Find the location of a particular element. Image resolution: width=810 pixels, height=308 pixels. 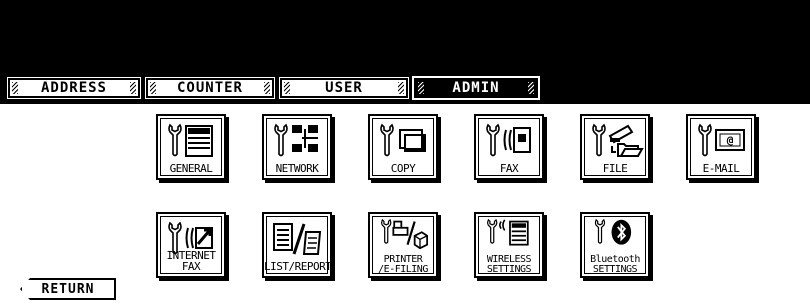

tab-label: USER is located at coordinates (344, 88).